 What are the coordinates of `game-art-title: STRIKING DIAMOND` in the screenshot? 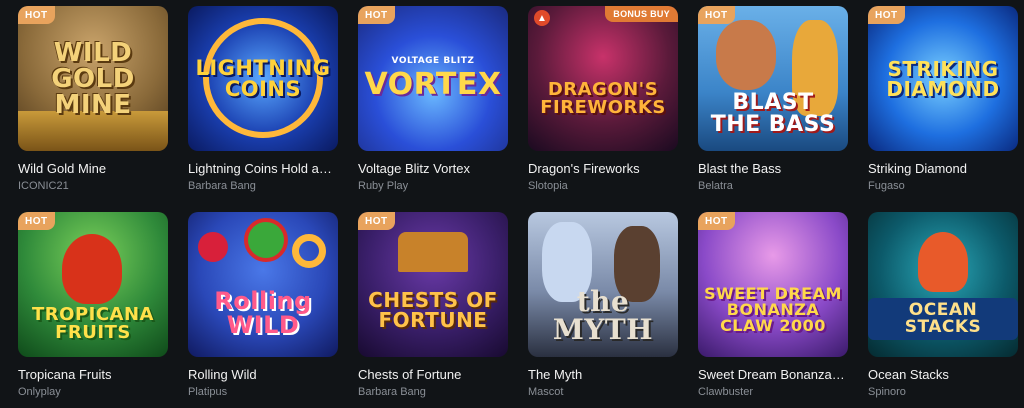 It's located at (943, 78).